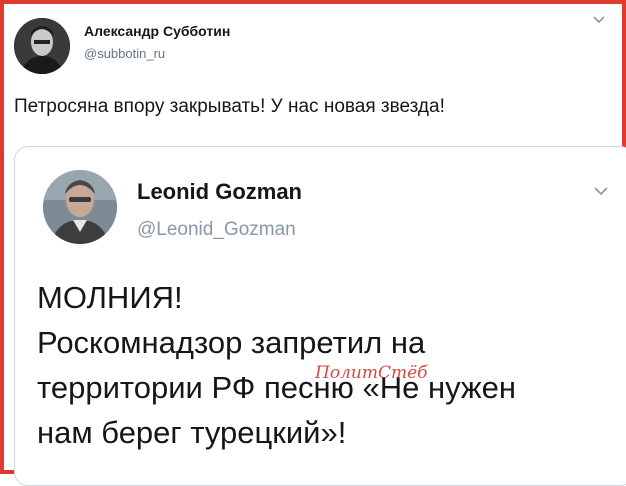  I want to click on quoted-text-line: МОЛНИЯ!, so click(110, 297).